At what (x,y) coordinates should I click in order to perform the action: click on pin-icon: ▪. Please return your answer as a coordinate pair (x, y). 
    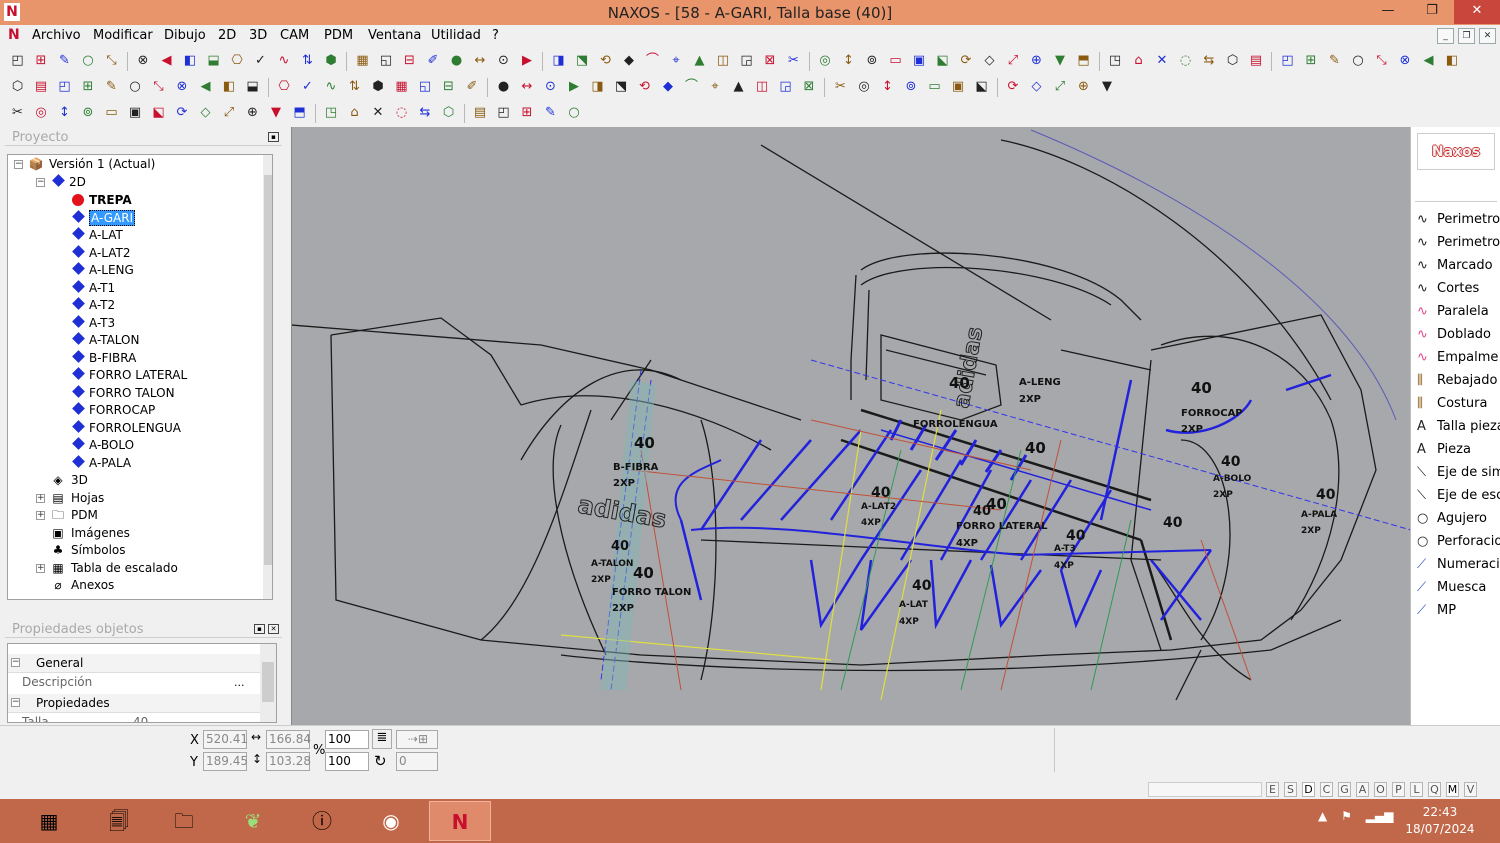
    Looking at the image, I should click on (259, 629).